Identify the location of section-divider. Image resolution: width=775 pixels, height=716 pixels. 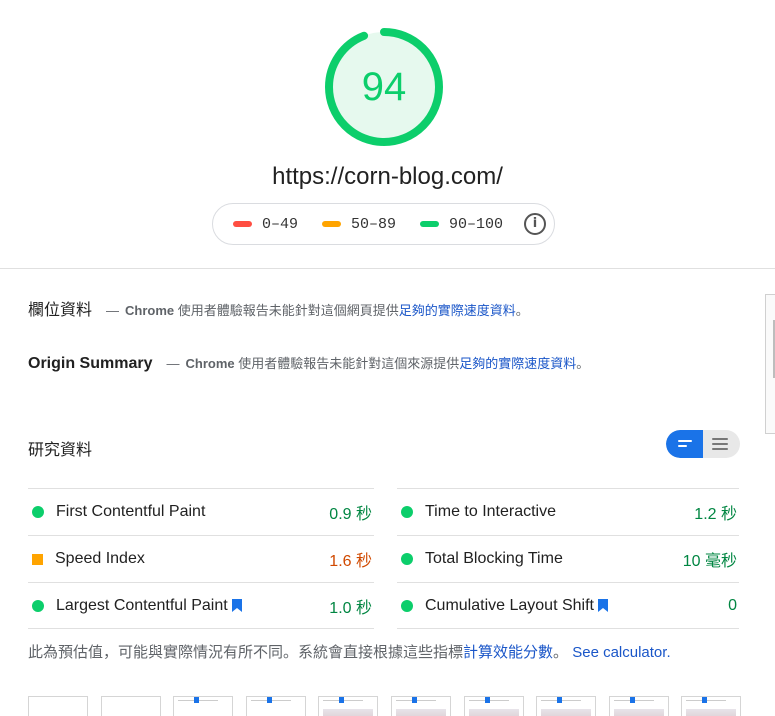
(387, 268).